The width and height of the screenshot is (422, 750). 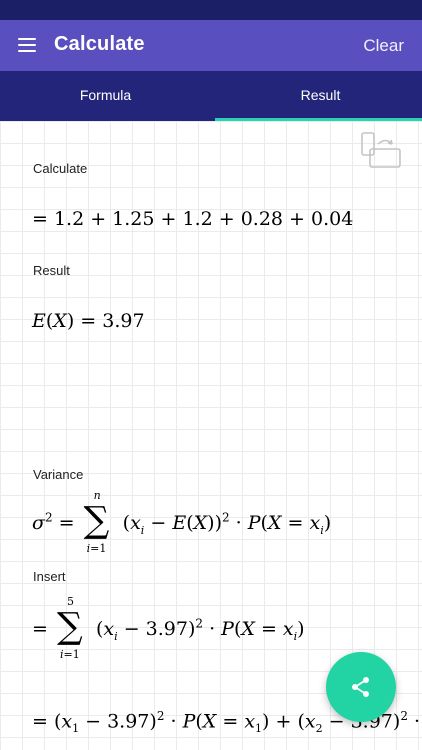 I want to click on menu-icon, so click(x=27, y=45).